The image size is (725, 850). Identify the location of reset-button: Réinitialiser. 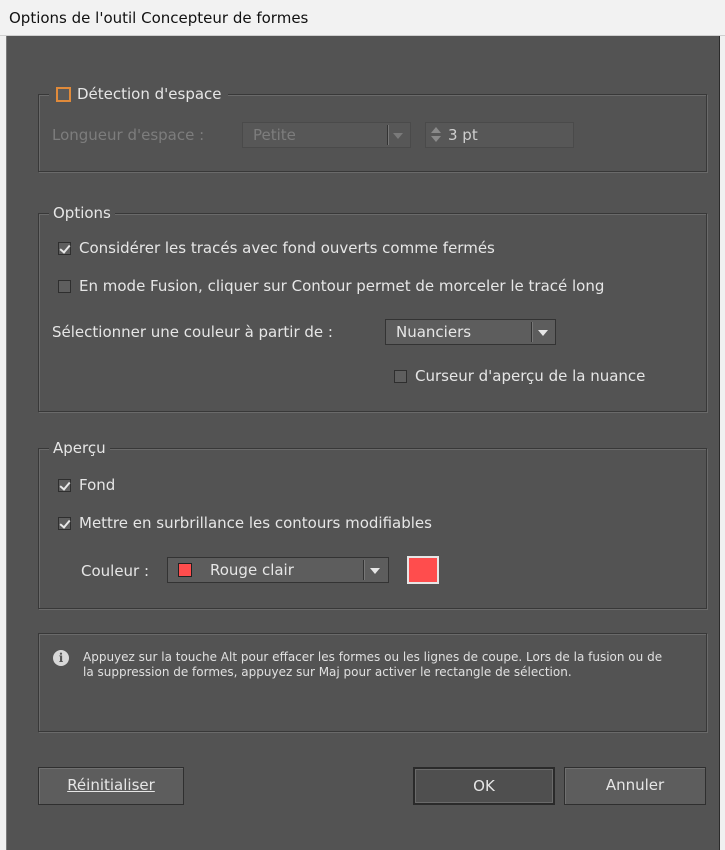
(111, 786).